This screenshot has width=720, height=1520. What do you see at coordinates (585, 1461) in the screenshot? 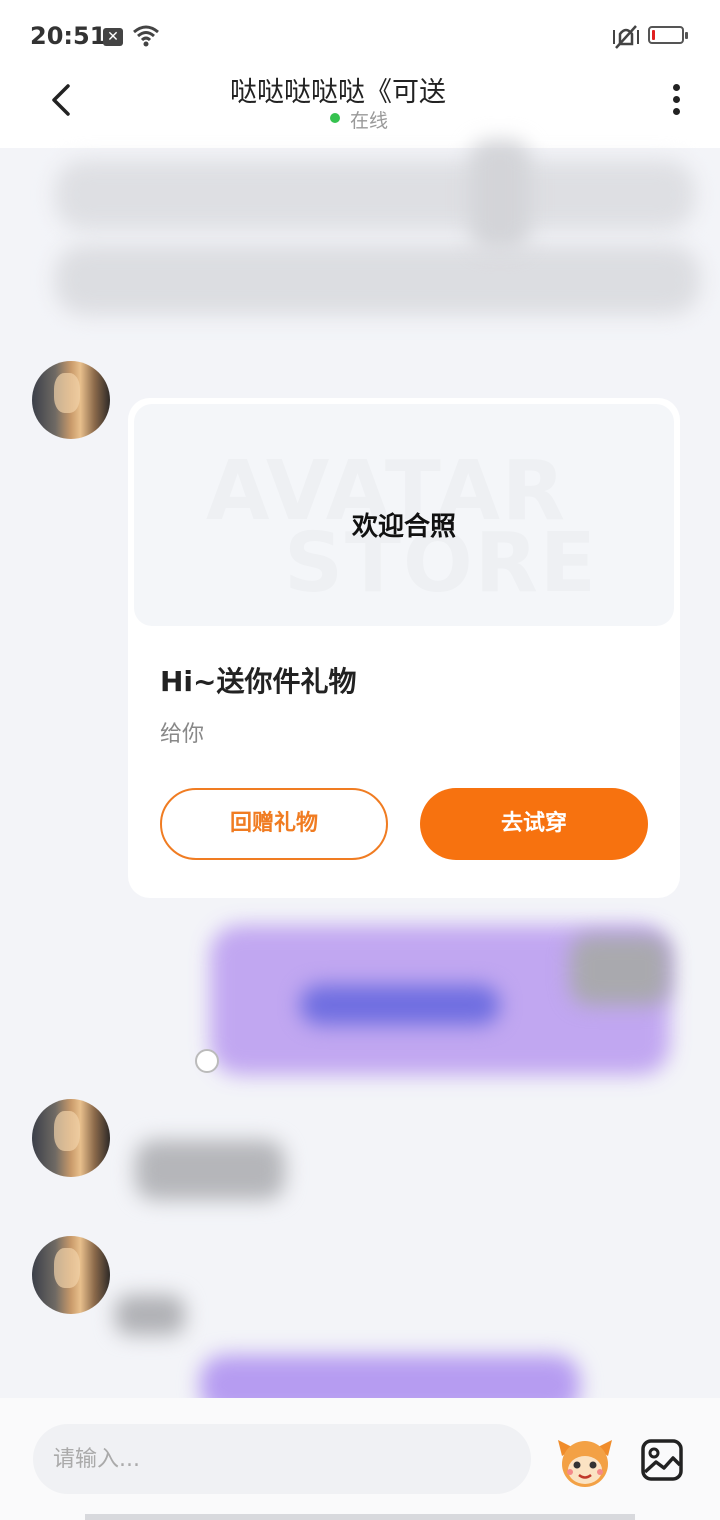
I see `mascot-icon` at bounding box center [585, 1461].